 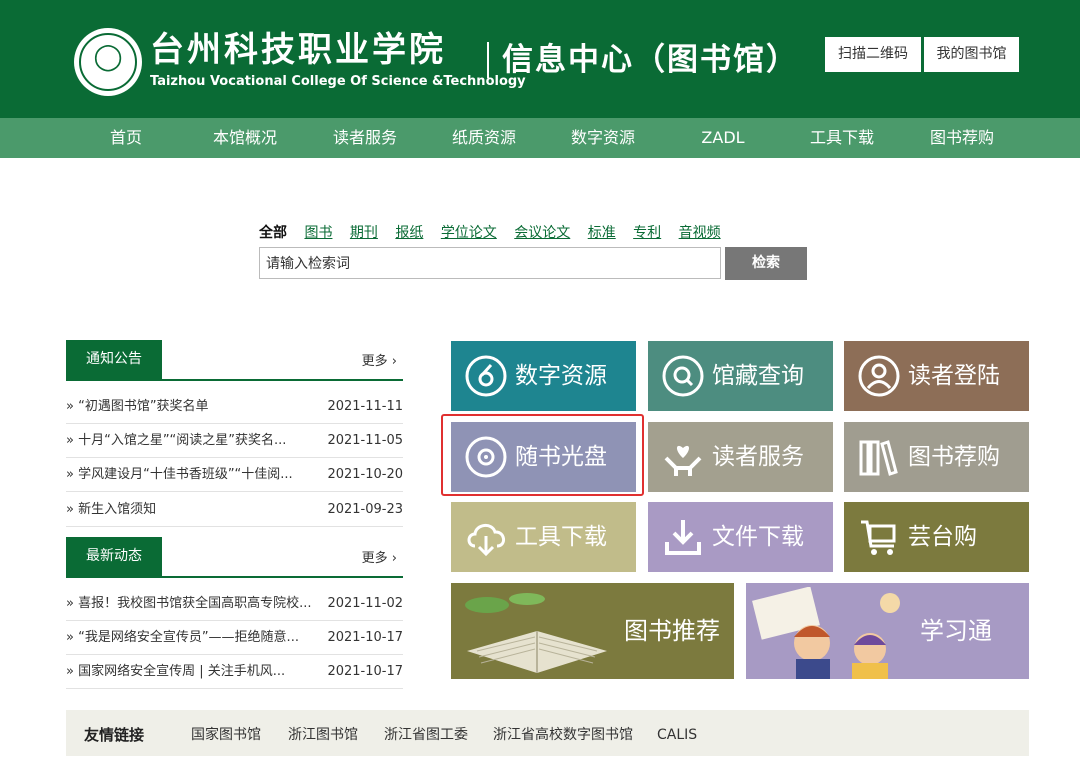 I want to click on news-item: » “我是网络安全宣传员”——拒绝随意... 2021-10-17, so click(x=234, y=638).